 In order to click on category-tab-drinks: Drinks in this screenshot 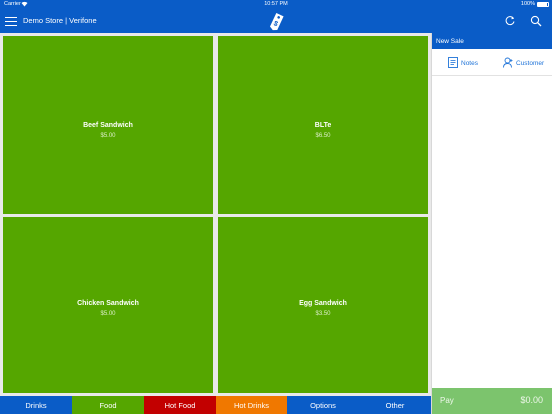, I will do `click(36, 405)`.